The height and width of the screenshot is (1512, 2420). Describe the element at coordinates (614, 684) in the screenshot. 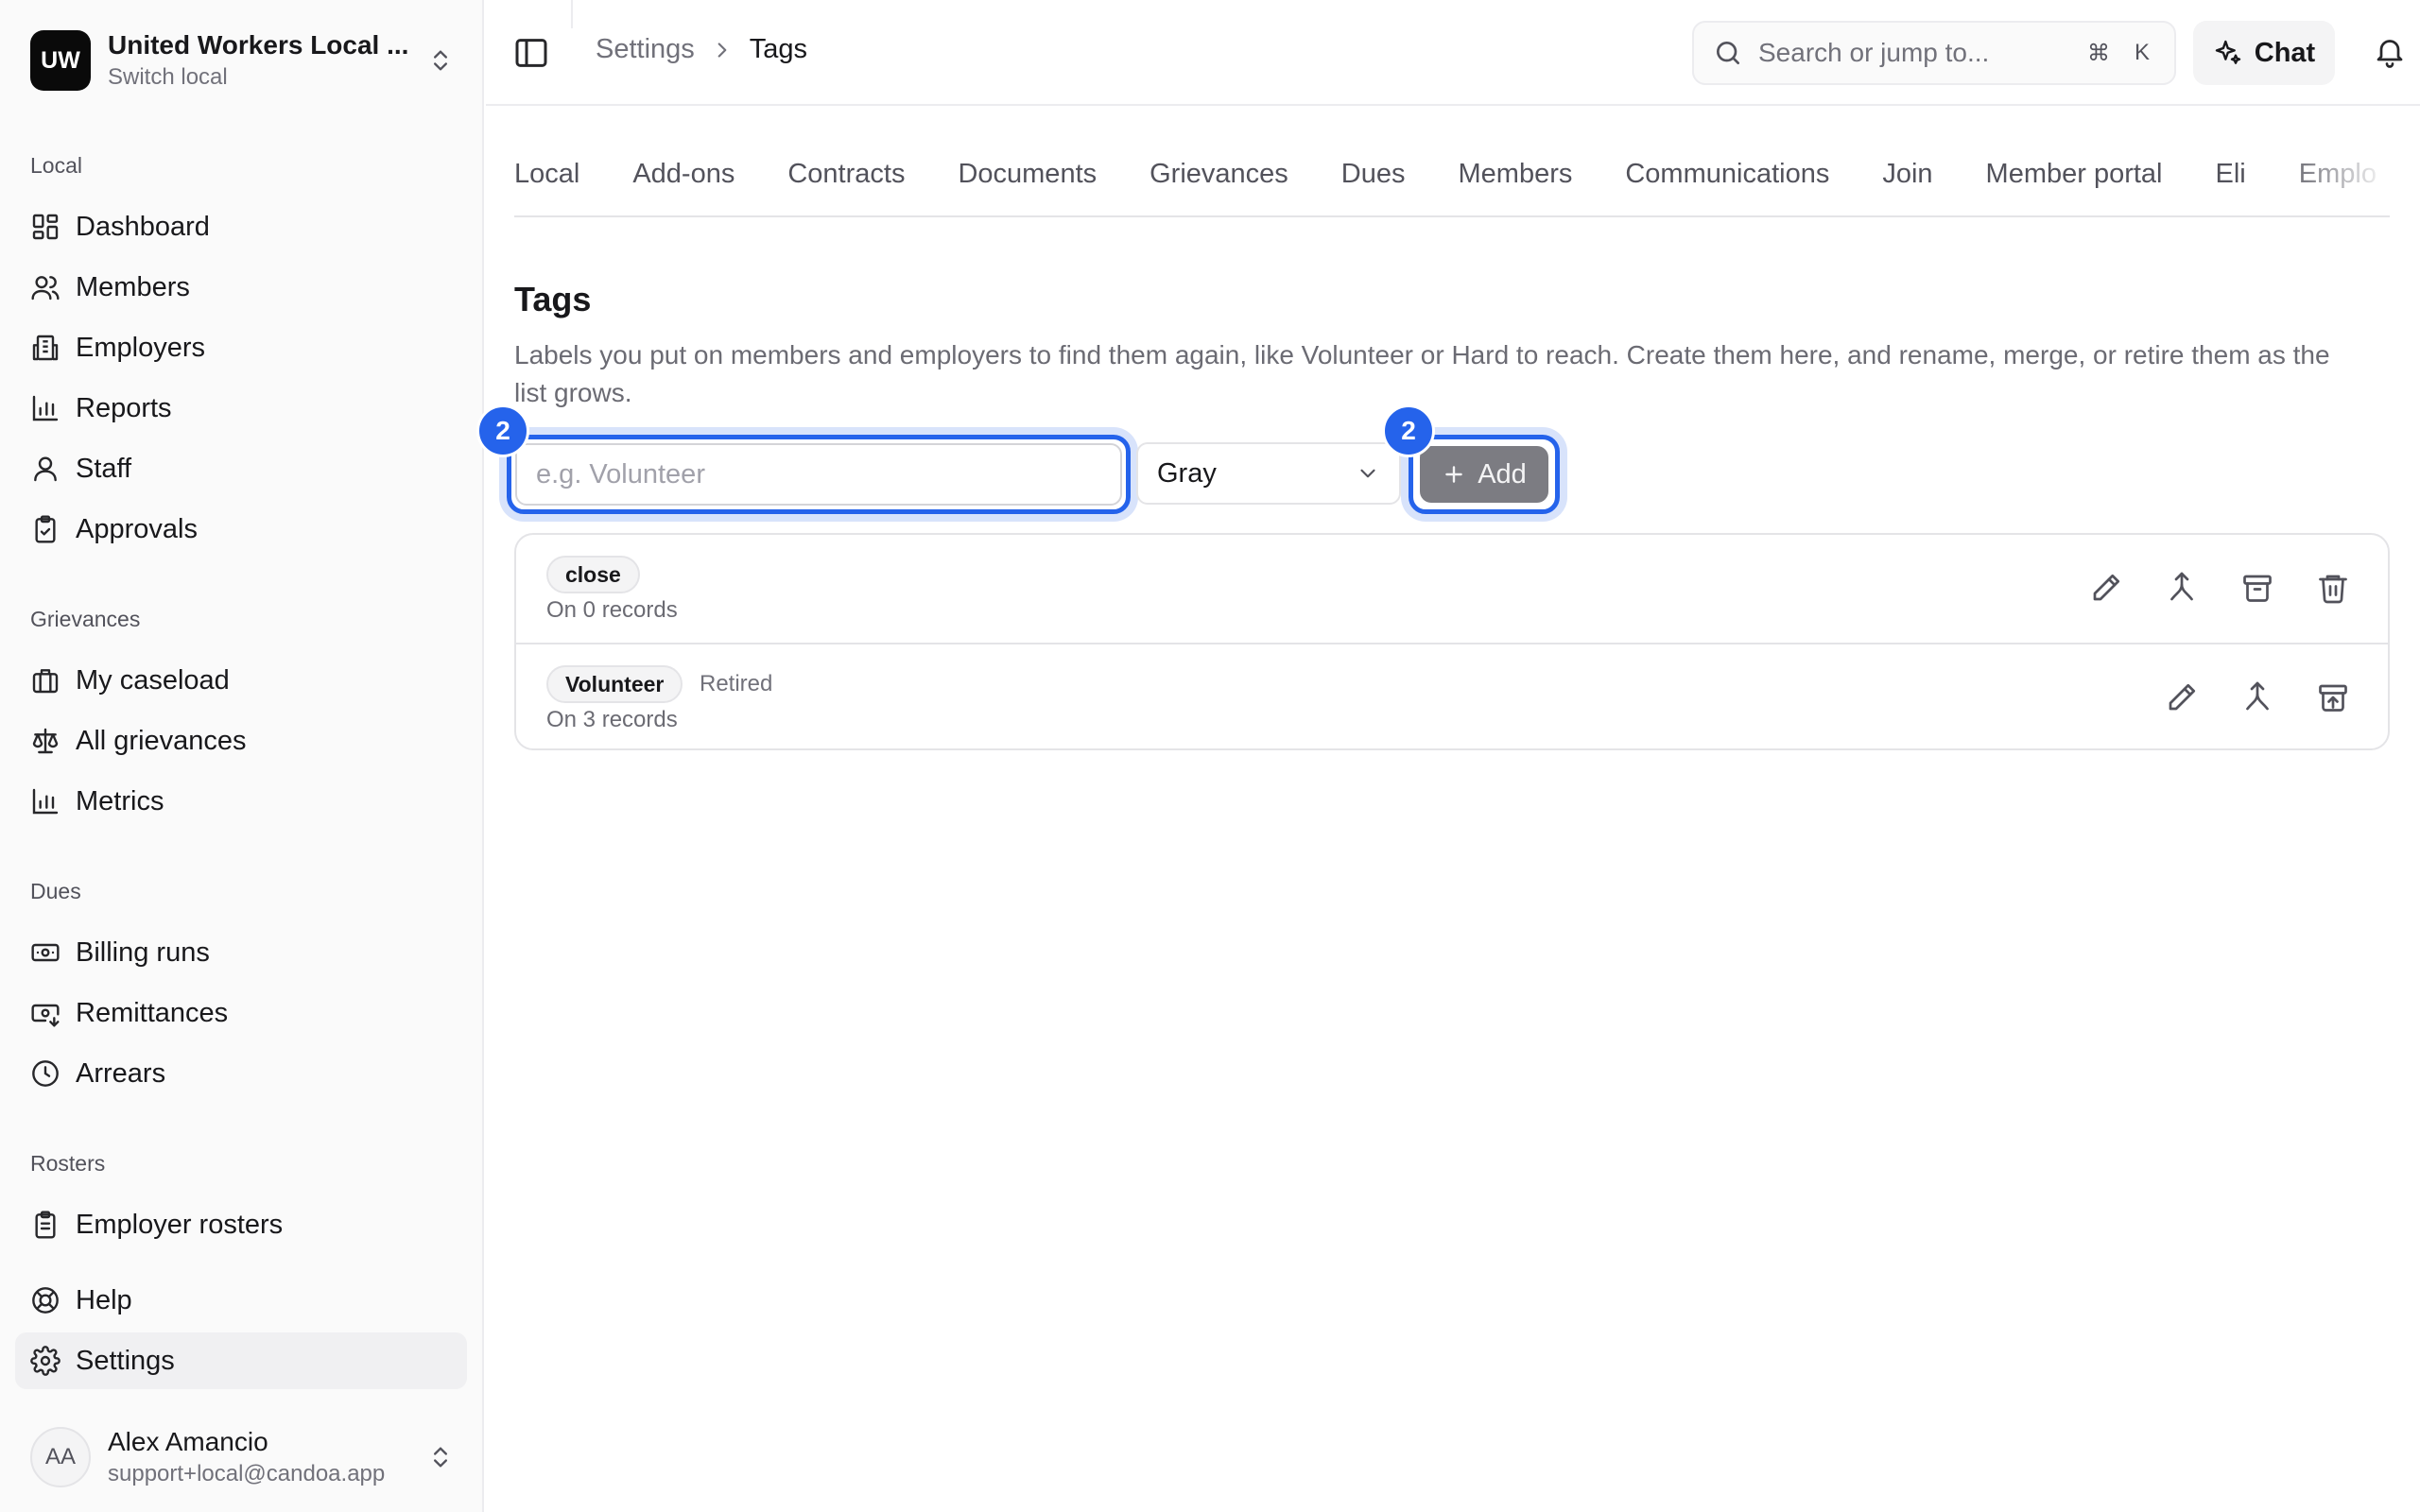

I see `tag-chip: Volunteer` at that location.